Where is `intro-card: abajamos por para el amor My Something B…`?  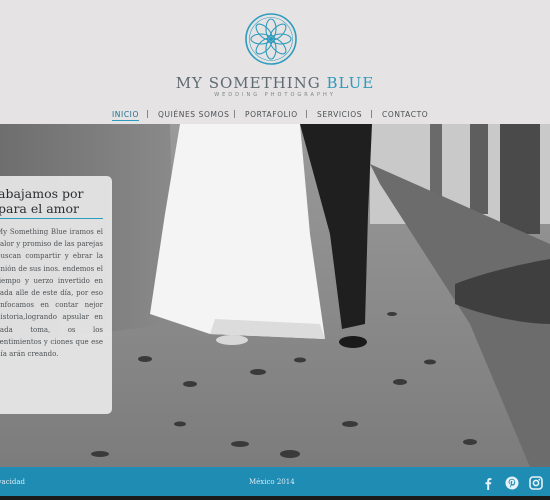
intro-card: abajamos por para el amor My Something B… is located at coordinates (56, 295).